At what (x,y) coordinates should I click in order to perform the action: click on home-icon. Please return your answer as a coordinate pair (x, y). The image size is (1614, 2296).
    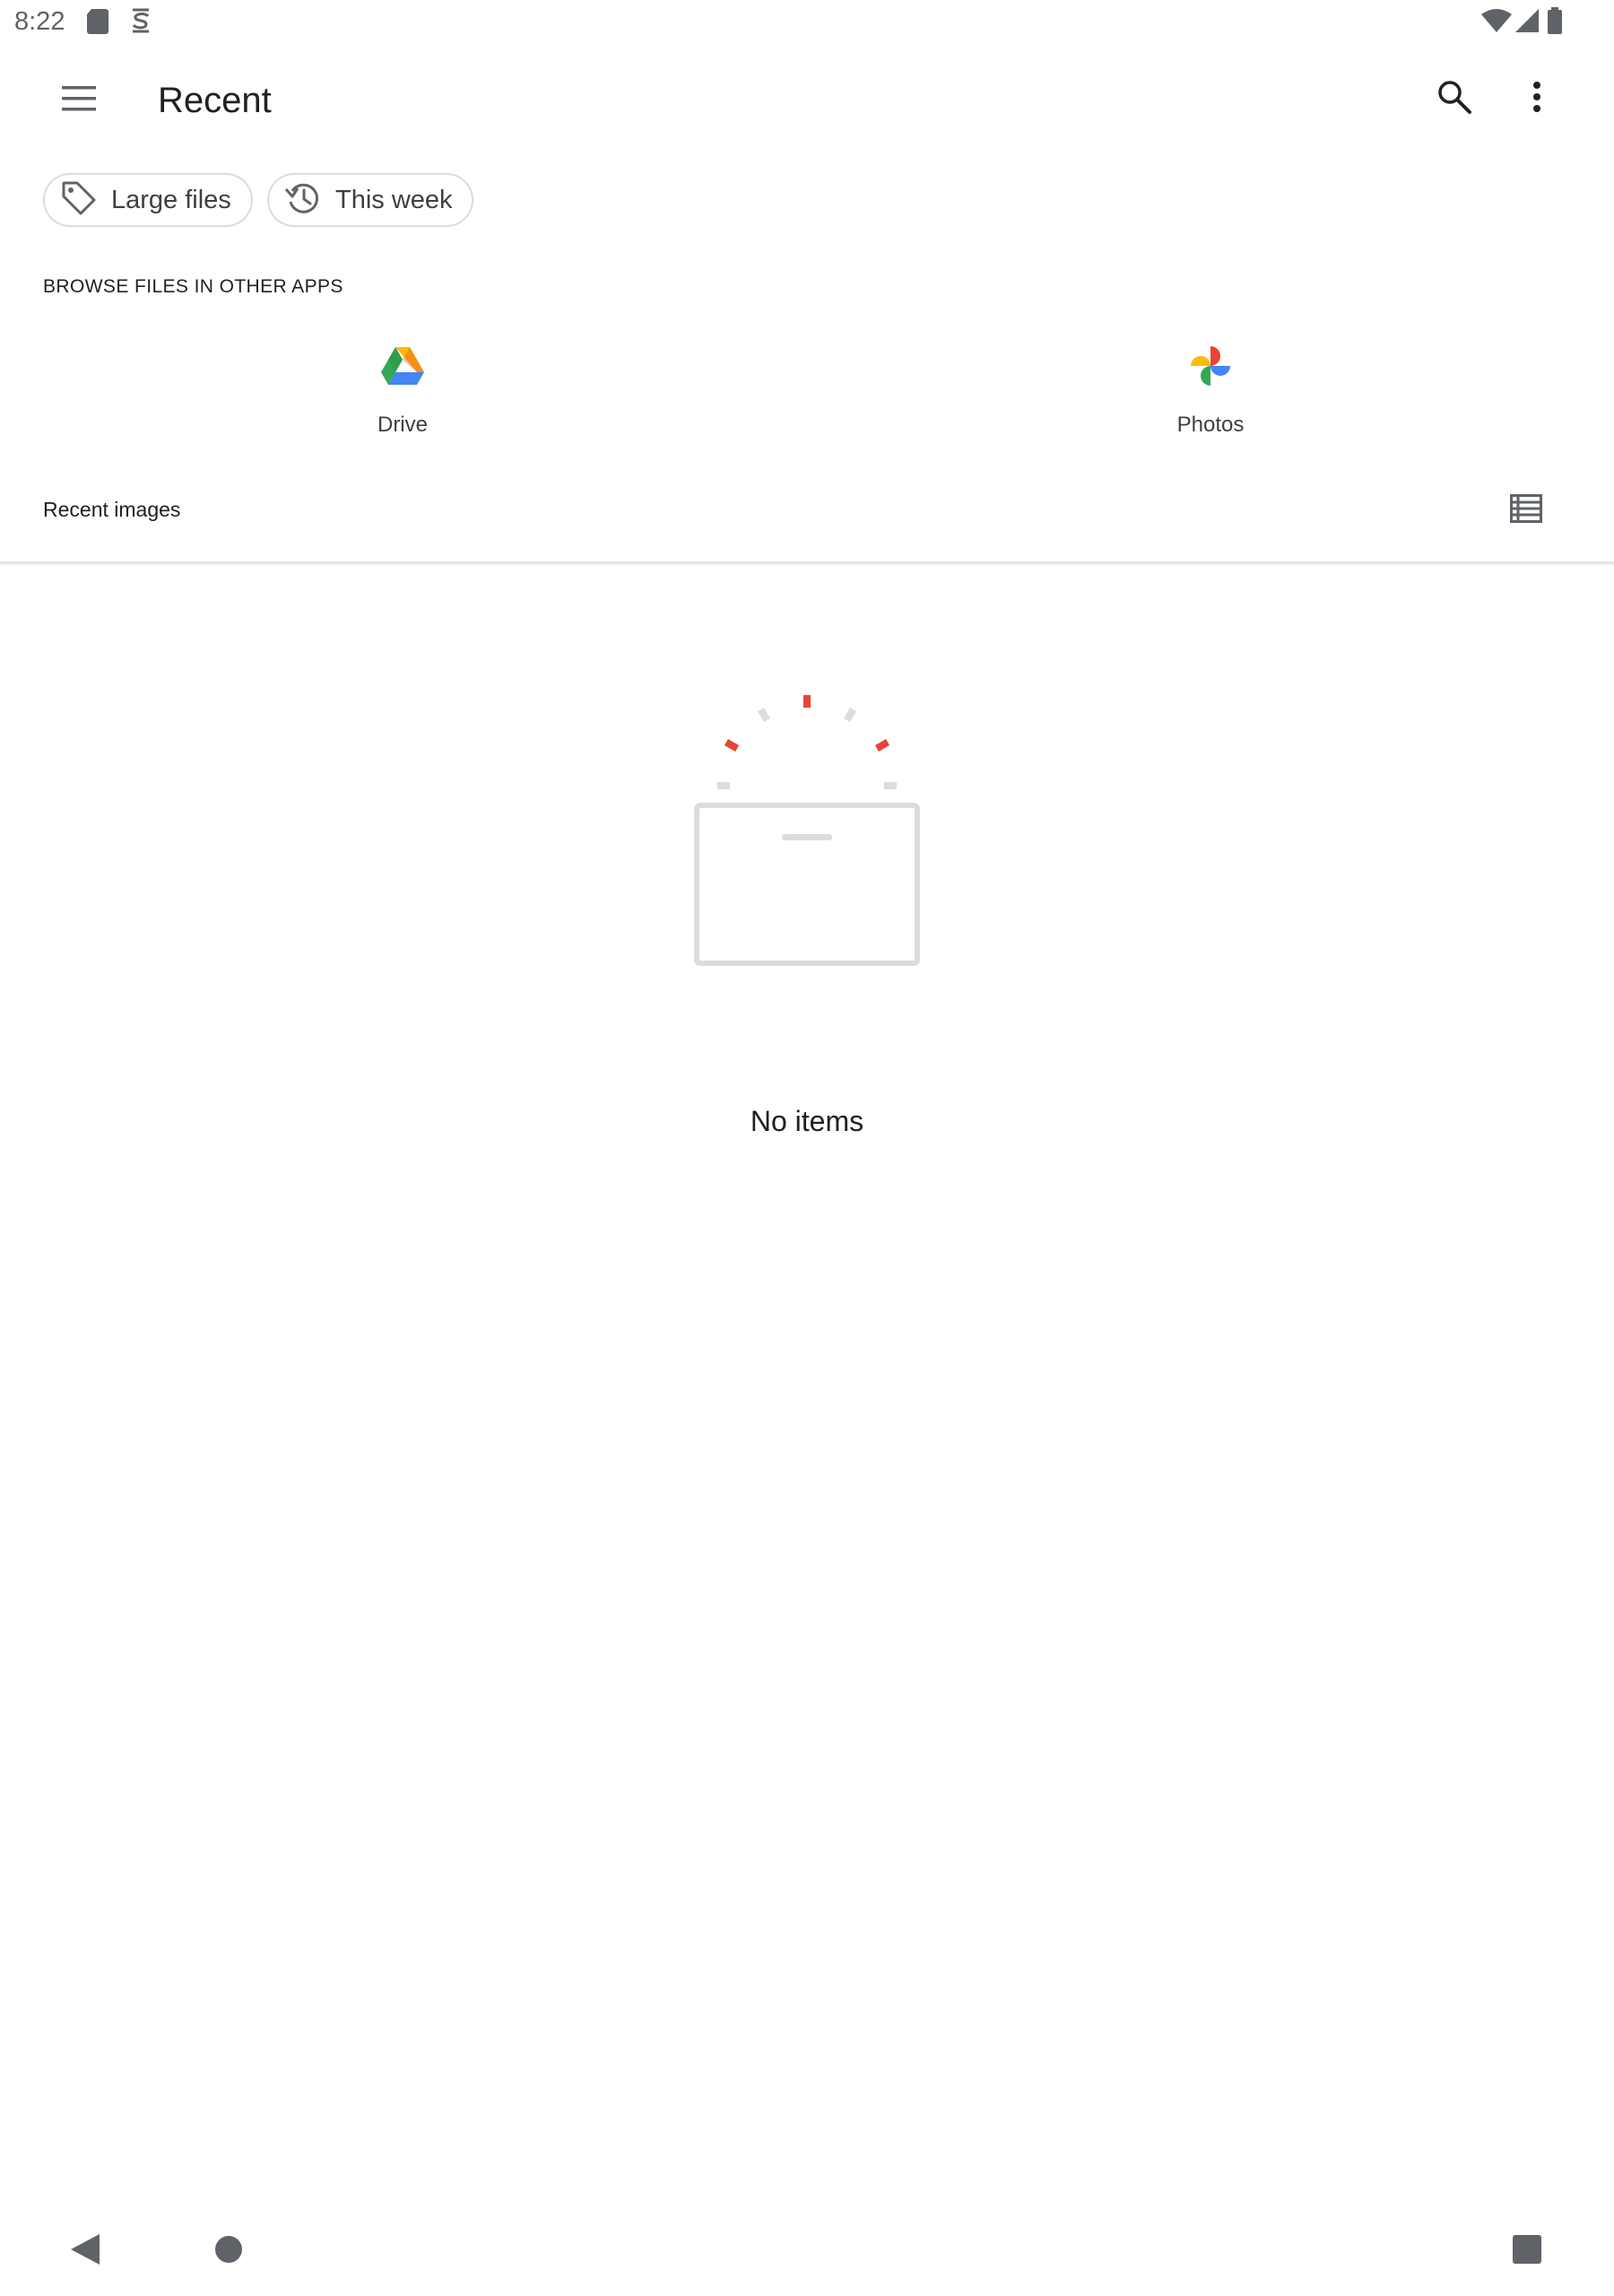
    Looking at the image, I should click on (228, 2251).